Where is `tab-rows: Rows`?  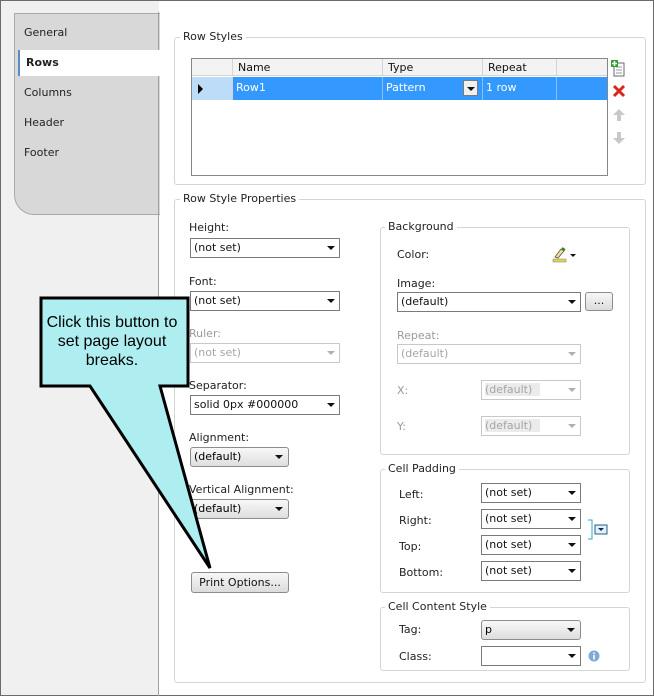
tab-rows: Rows is located at coordinates (89, 63).